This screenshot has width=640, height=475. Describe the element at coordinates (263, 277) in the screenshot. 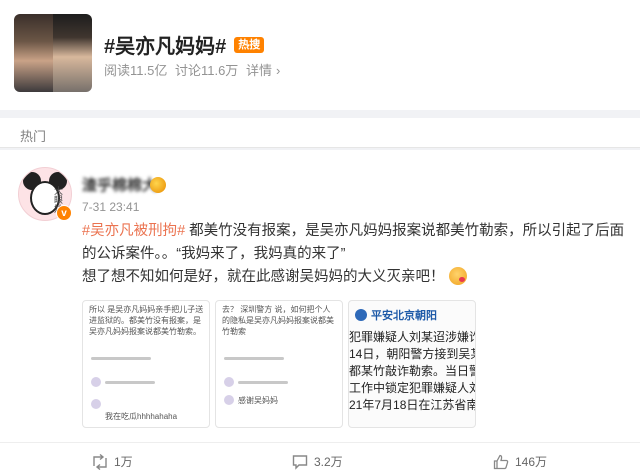

I see `post-text-line2: 想了想不知如何是好，就在此感谢吴妈妈的大义灭亲吧！` at that location.